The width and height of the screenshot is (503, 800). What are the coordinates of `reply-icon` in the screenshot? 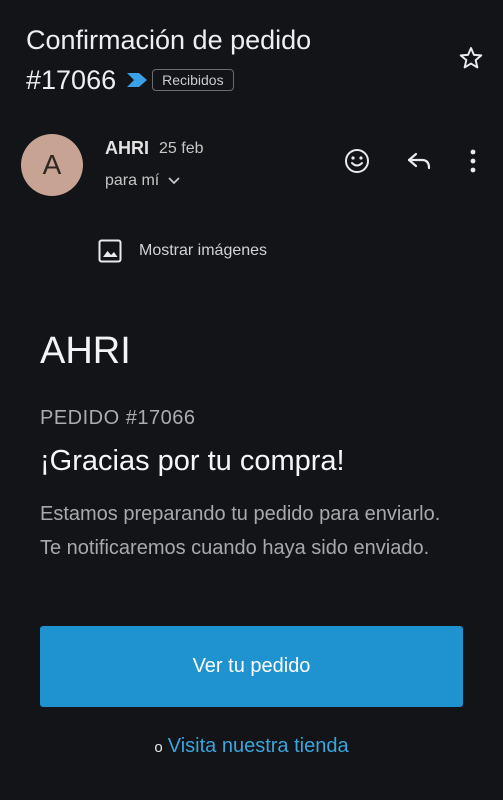 It's located at (419, 161).